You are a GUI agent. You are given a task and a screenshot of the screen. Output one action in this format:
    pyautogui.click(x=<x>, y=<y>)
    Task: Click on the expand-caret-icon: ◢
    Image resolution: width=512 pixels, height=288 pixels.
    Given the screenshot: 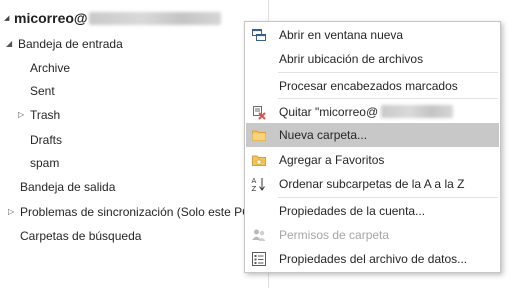 What is the action you would take?
    pyautogui.click(x=12, y=44)
    